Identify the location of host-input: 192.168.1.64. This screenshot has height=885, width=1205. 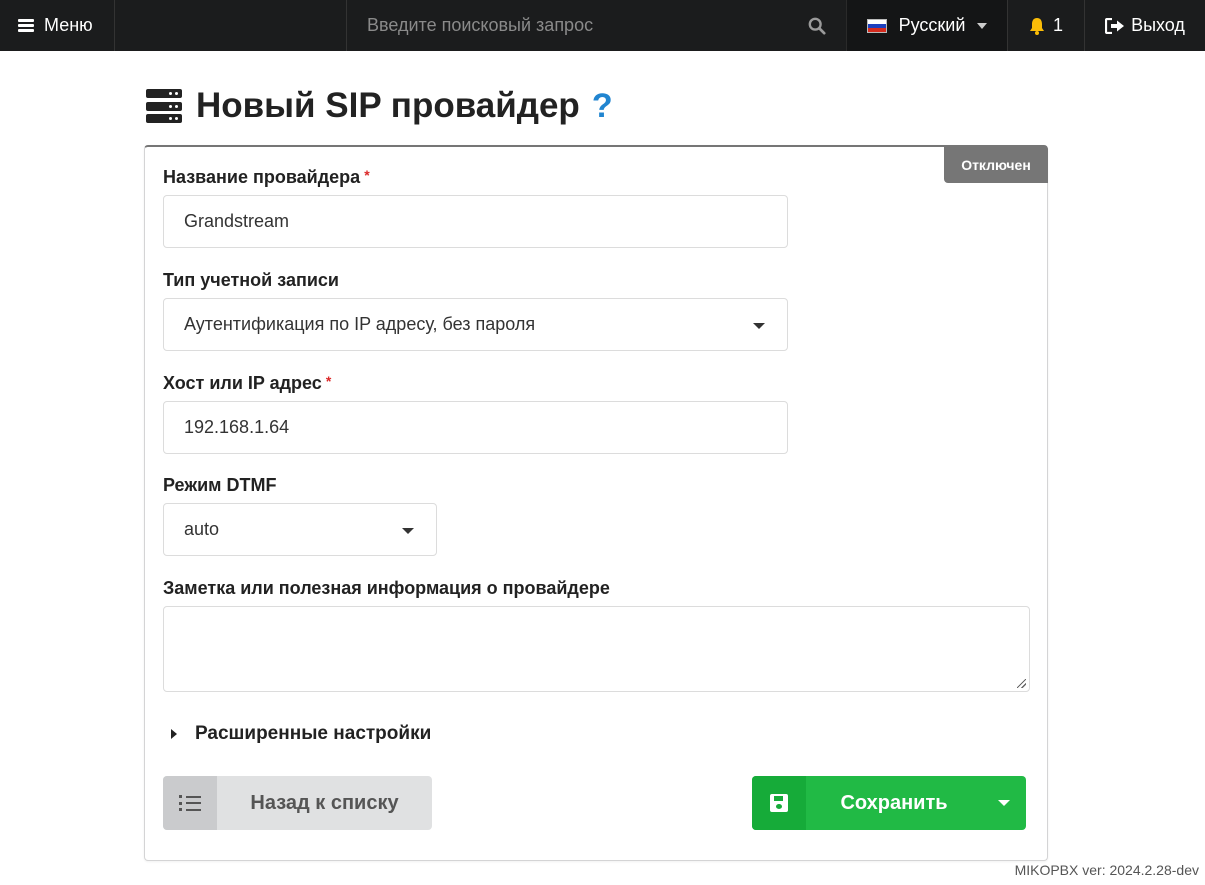
(475, 427).